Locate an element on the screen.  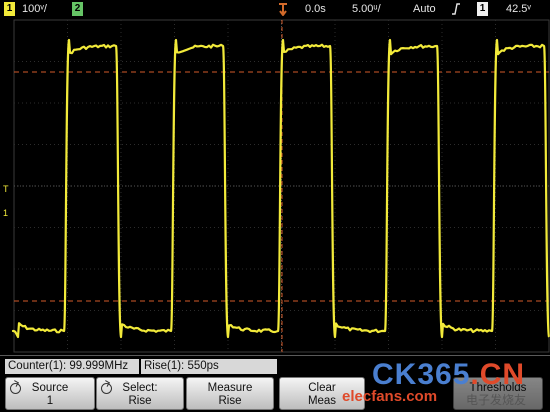
elecfans-chinese-logo: 电子发烧友 is located at coordinates (496, 400).